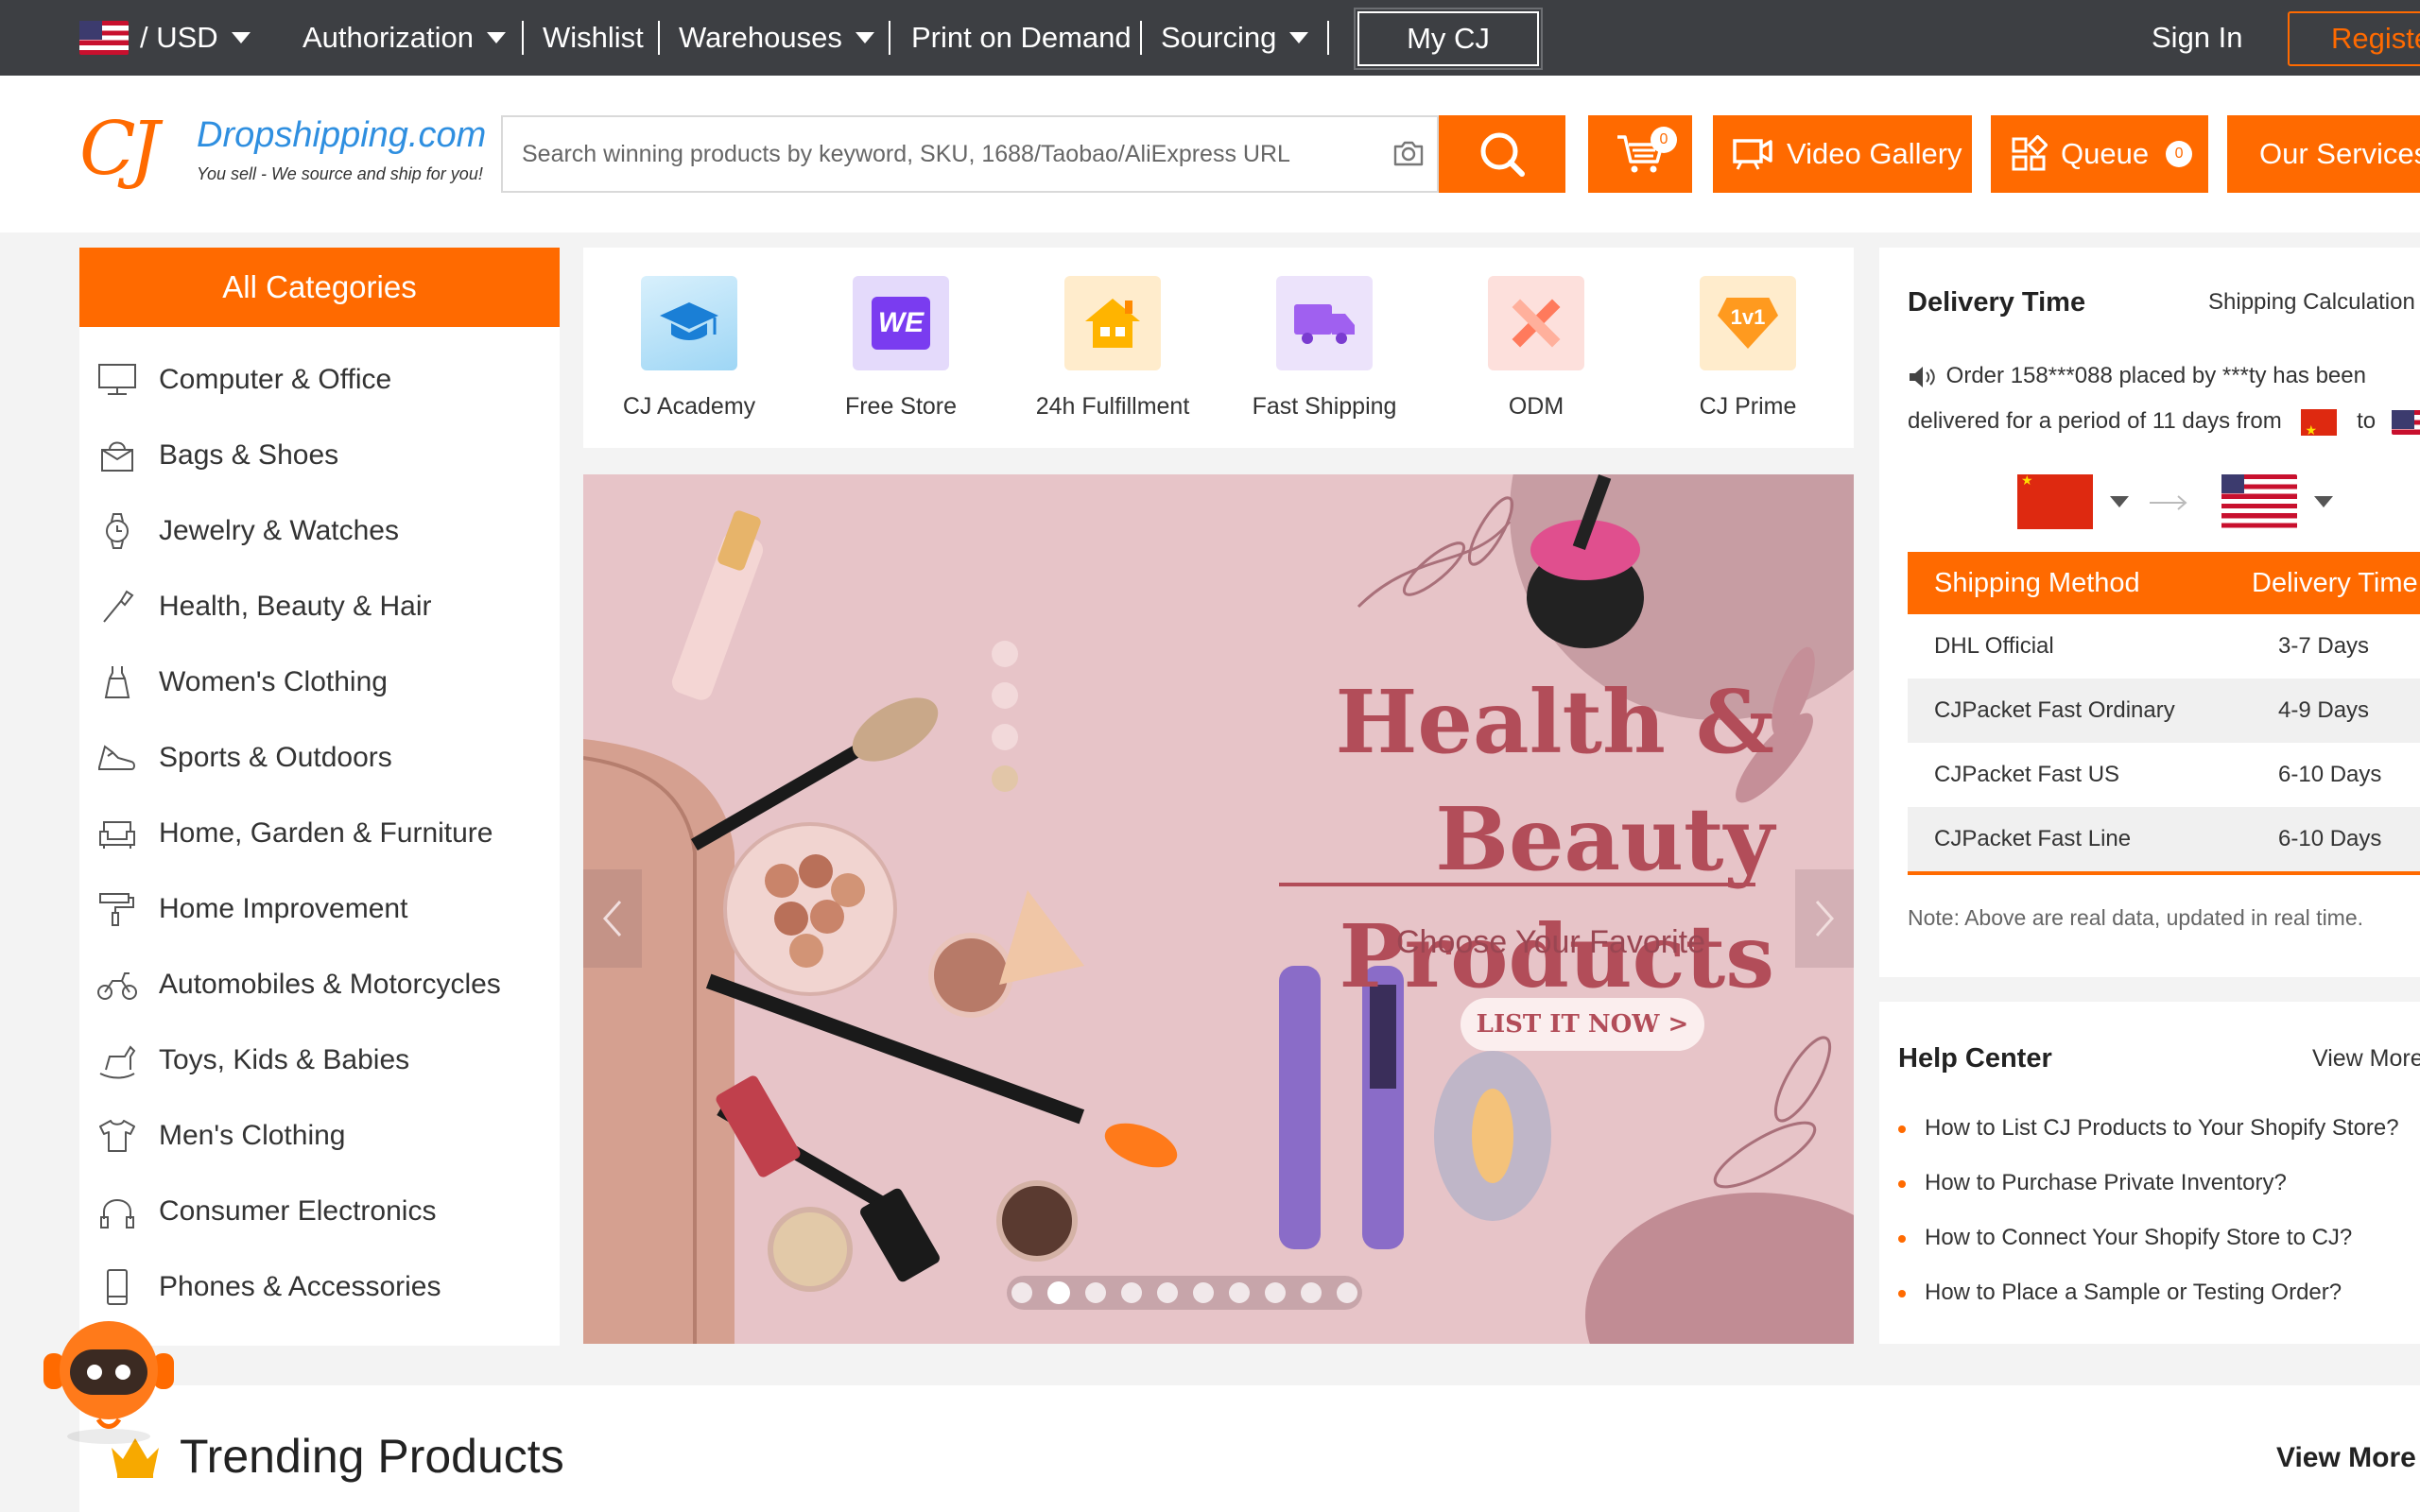  What do you see at coordinates (2339, 153) in the screenshot?
I see `our-services-label: Our Services` at bounding box center [2339, 153].